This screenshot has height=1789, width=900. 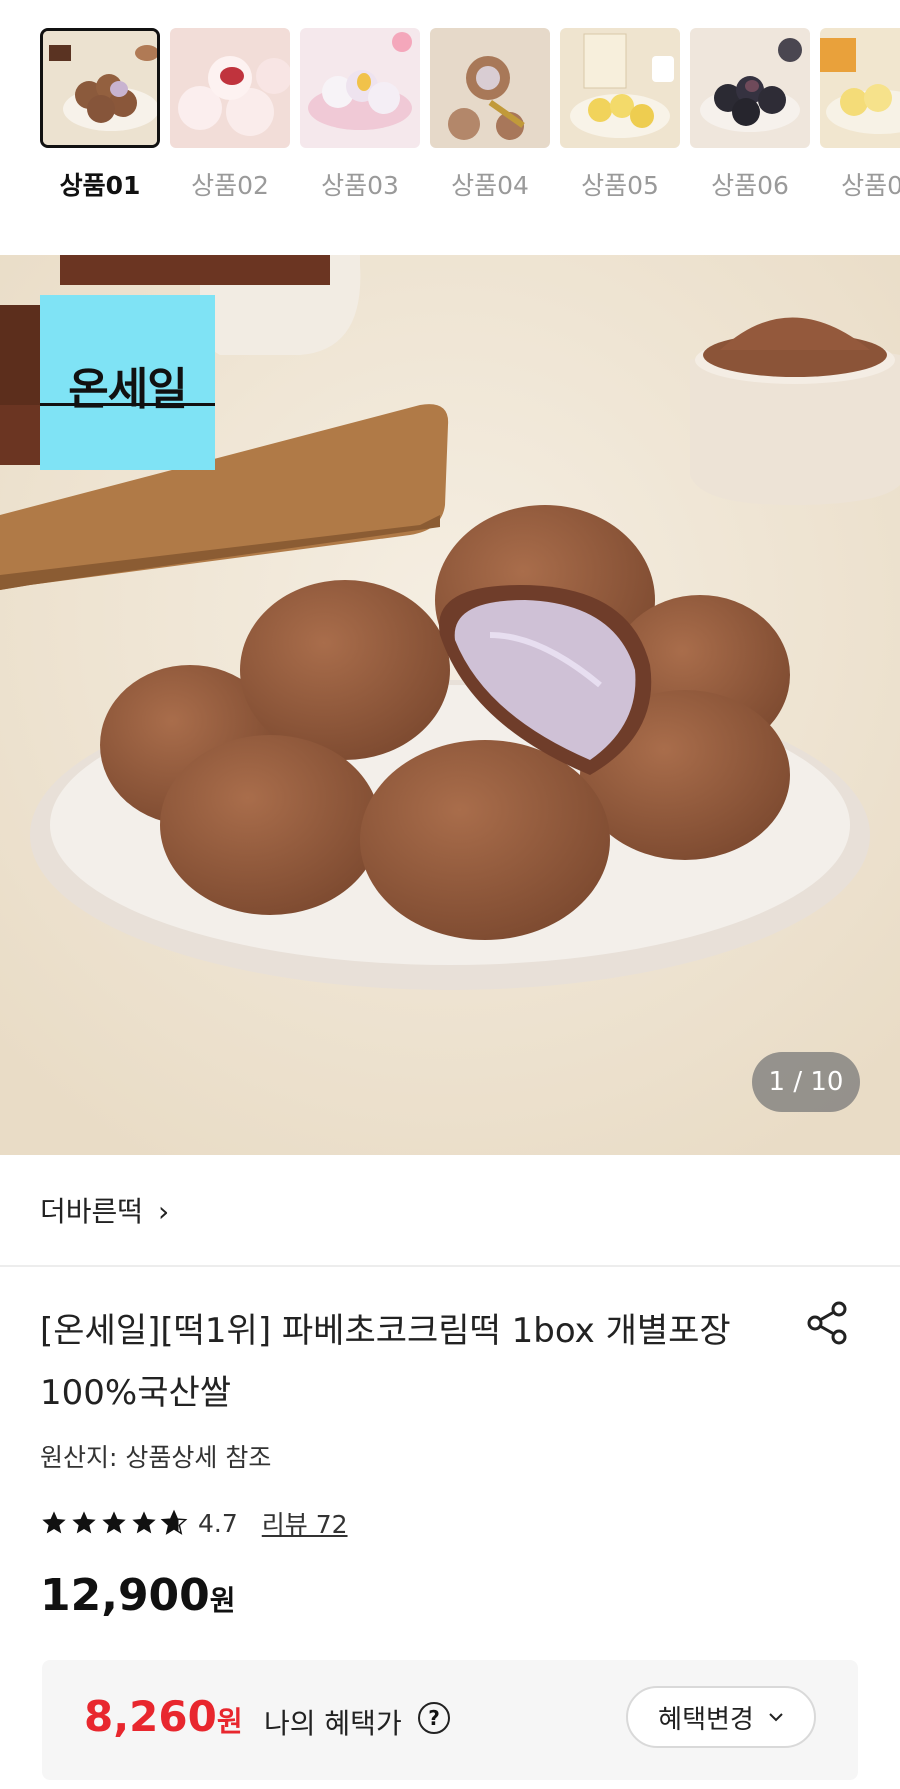 I want to click on seller-link: 더바른떡 ›, so click(x=104, y=1210).